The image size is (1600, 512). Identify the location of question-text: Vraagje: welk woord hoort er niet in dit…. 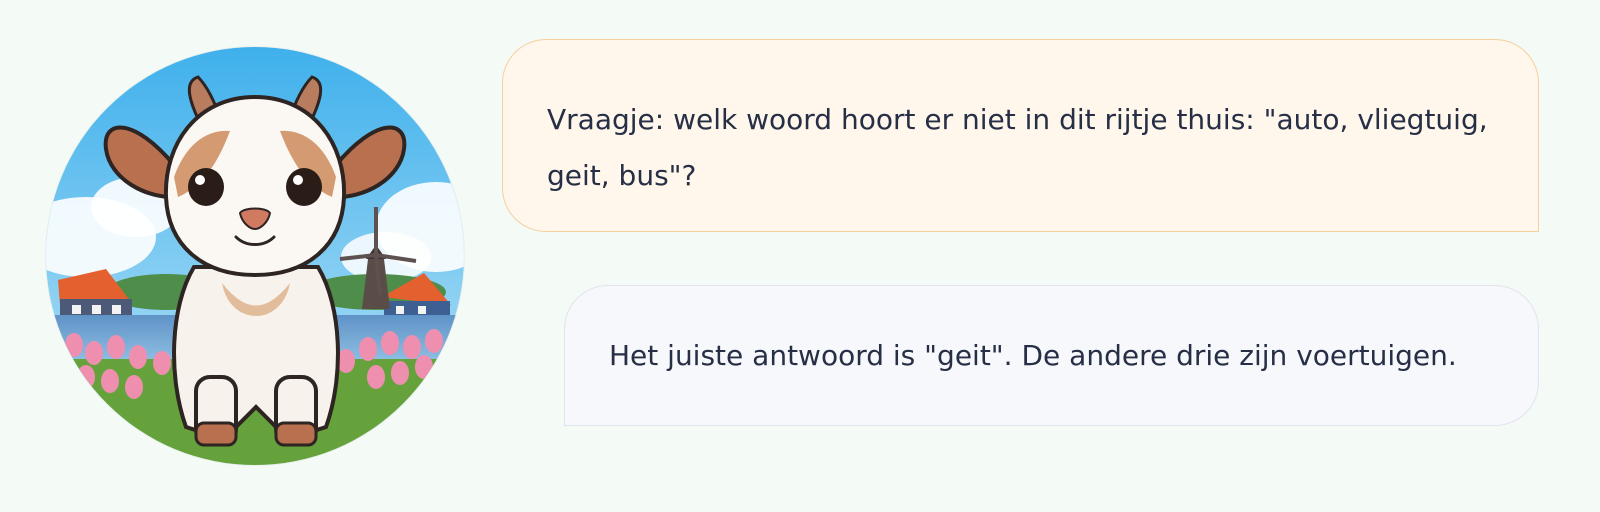
(1017, 147).